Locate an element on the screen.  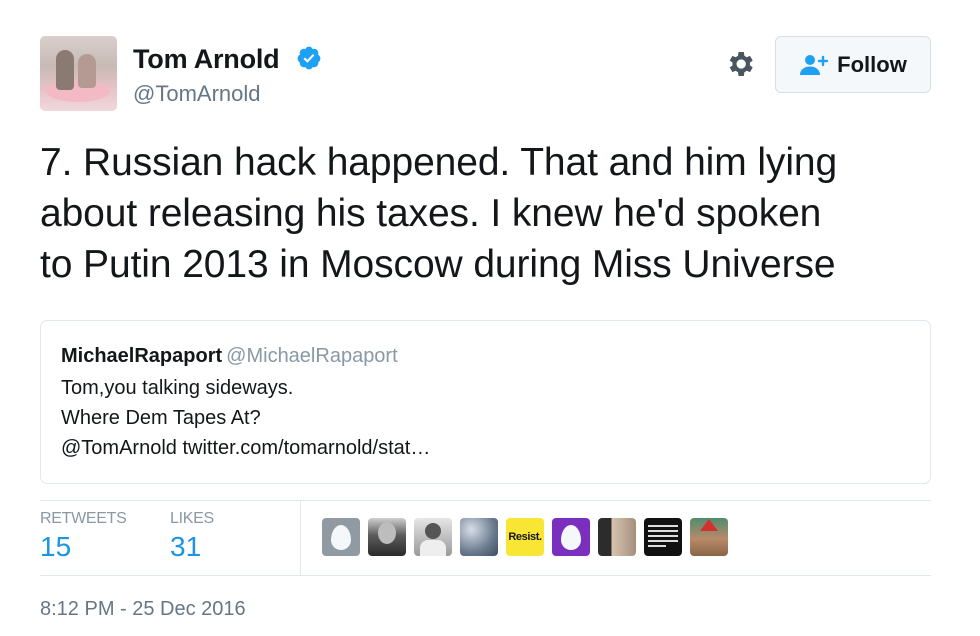
likes-count: 31 is located at coordinates (185, 547).